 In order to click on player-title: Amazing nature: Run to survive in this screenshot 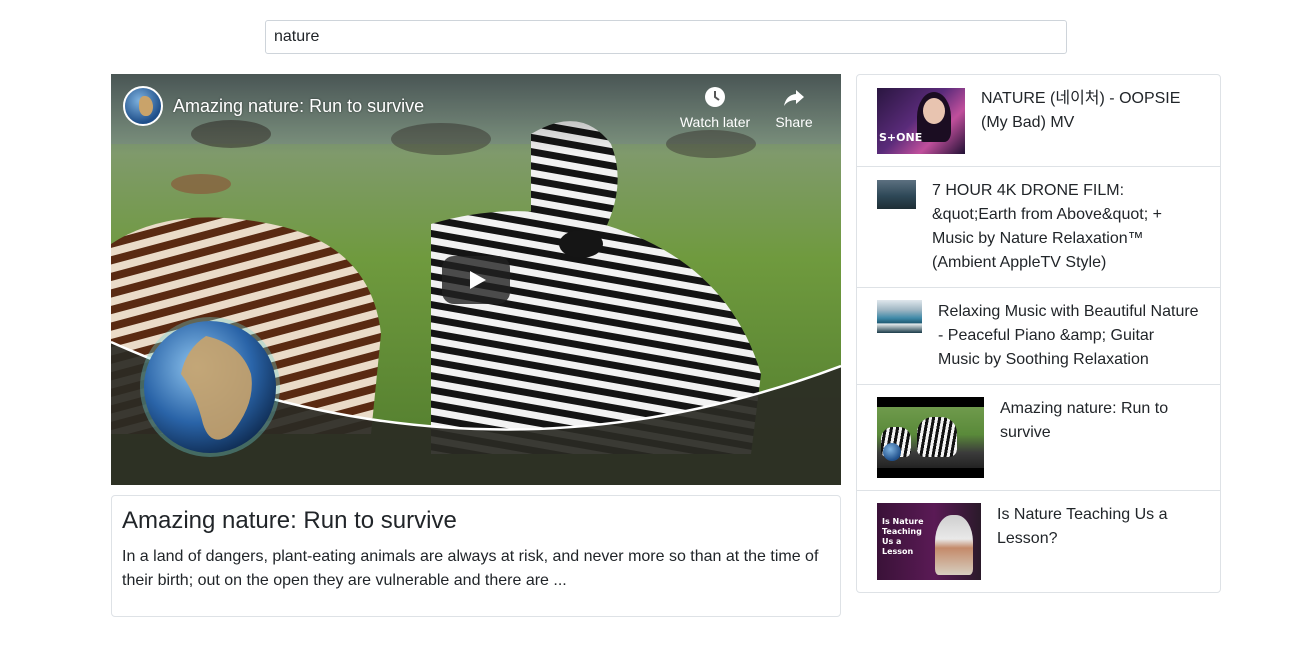, I will do `click(298, 106)`.